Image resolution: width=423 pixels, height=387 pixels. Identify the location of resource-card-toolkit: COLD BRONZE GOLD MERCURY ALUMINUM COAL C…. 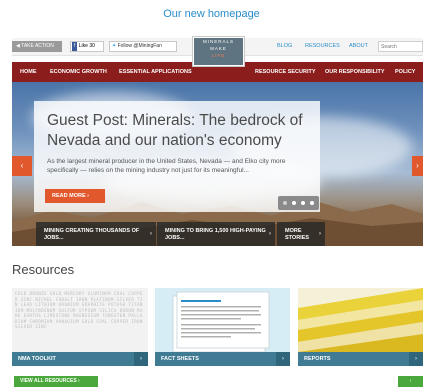
(80, 327).